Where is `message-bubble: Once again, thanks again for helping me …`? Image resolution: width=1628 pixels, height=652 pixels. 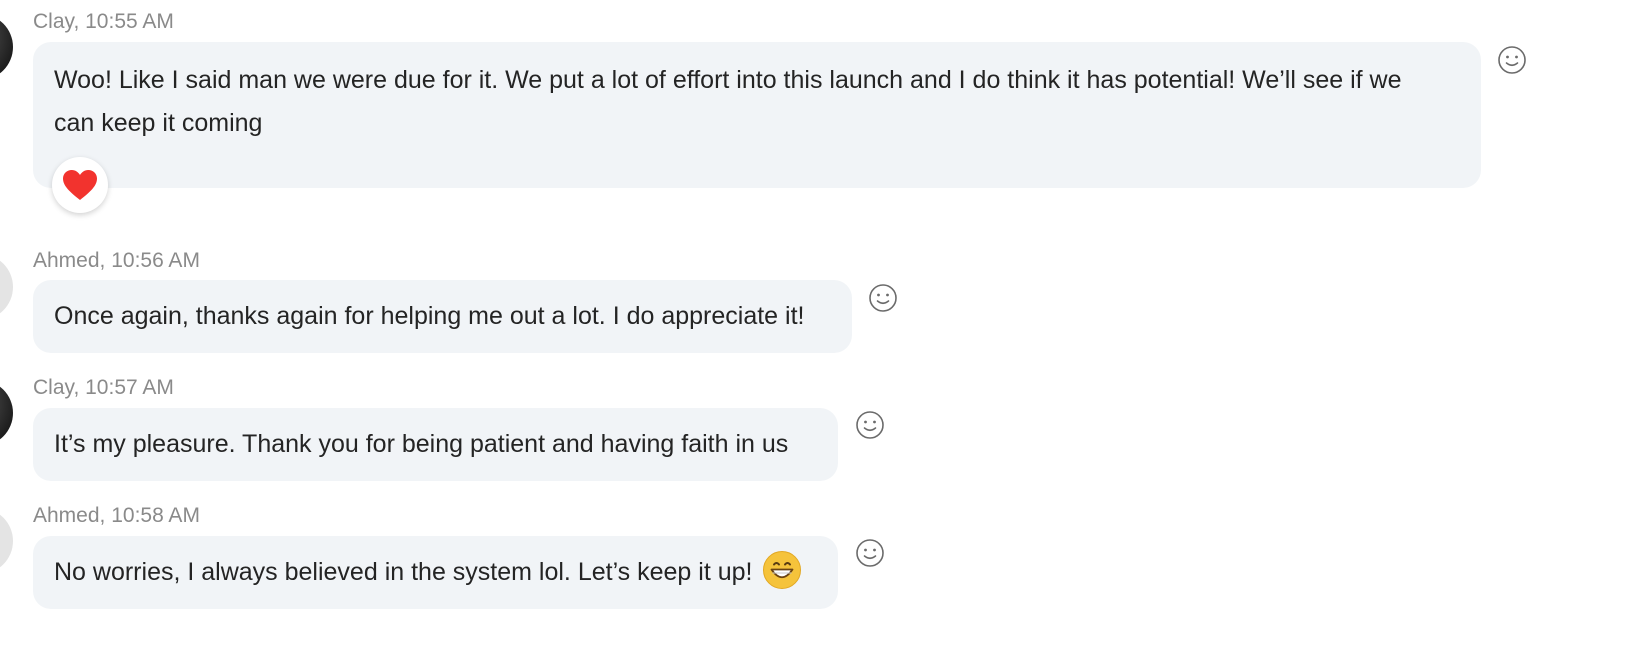
message-bubble: Once again, thanks again for helping me … is located at coordinates (442, 316).